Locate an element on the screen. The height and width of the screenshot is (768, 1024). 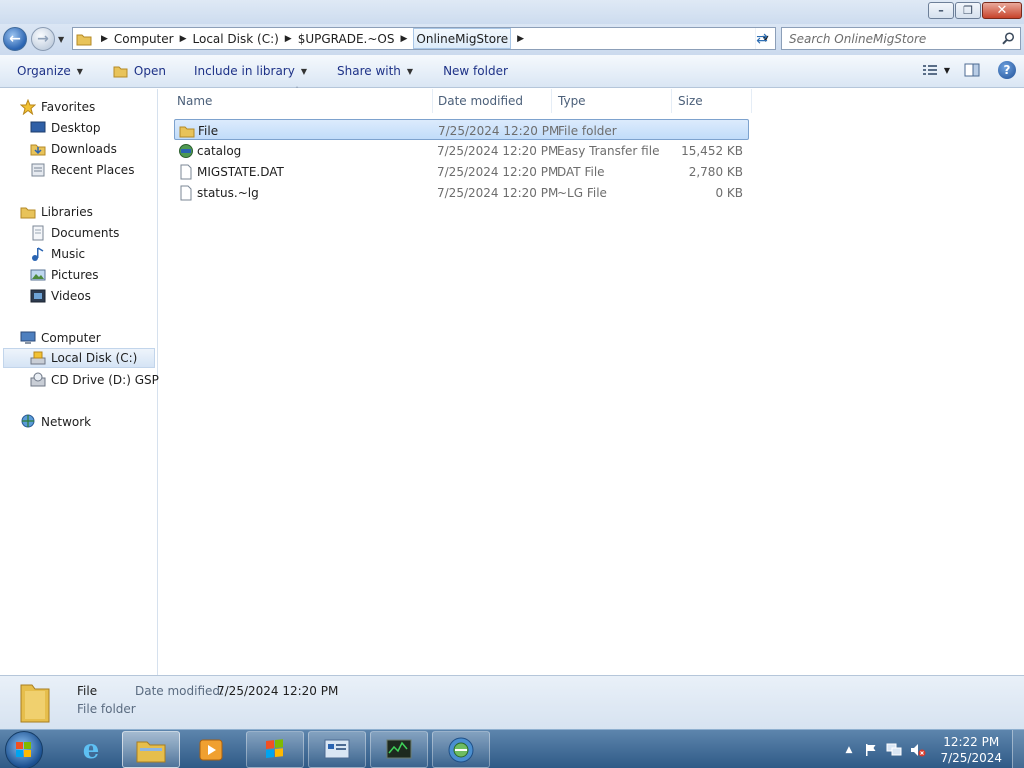
share-with-button: Share with ▼ is located at coordinates (375, 71).